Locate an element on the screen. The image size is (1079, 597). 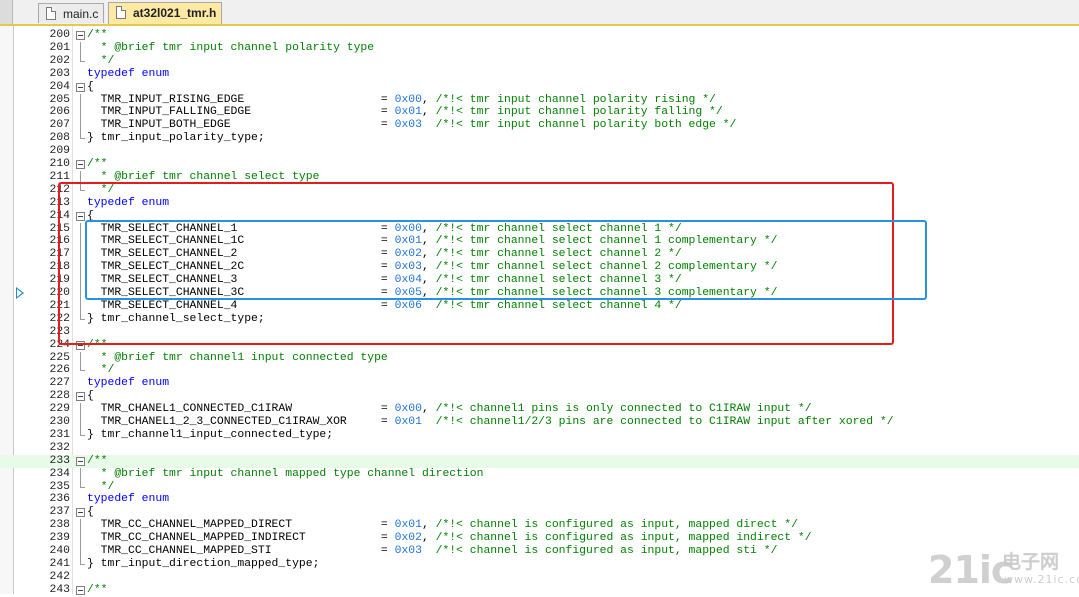
line-number: 209 is located at coordinates (59, 151).